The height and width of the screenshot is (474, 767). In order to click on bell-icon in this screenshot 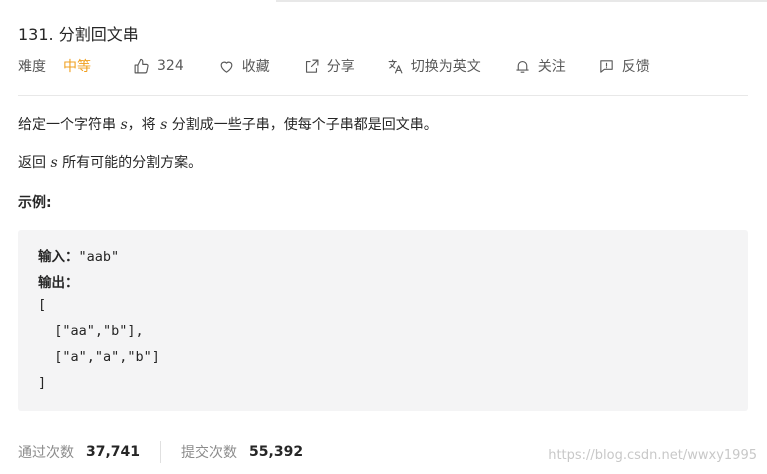, I will do `click(522, 66)`.